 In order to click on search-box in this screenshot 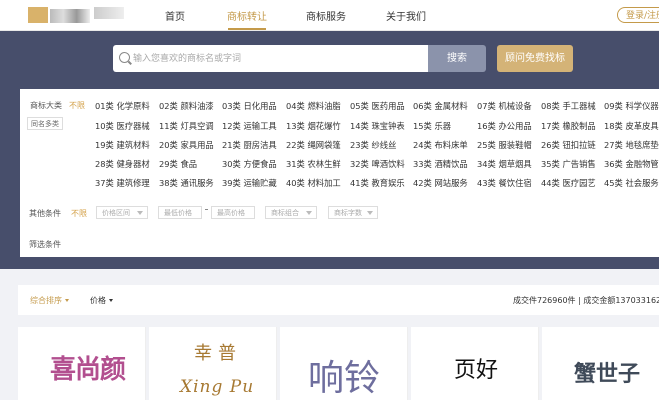, I will do `click(270, 58)`.